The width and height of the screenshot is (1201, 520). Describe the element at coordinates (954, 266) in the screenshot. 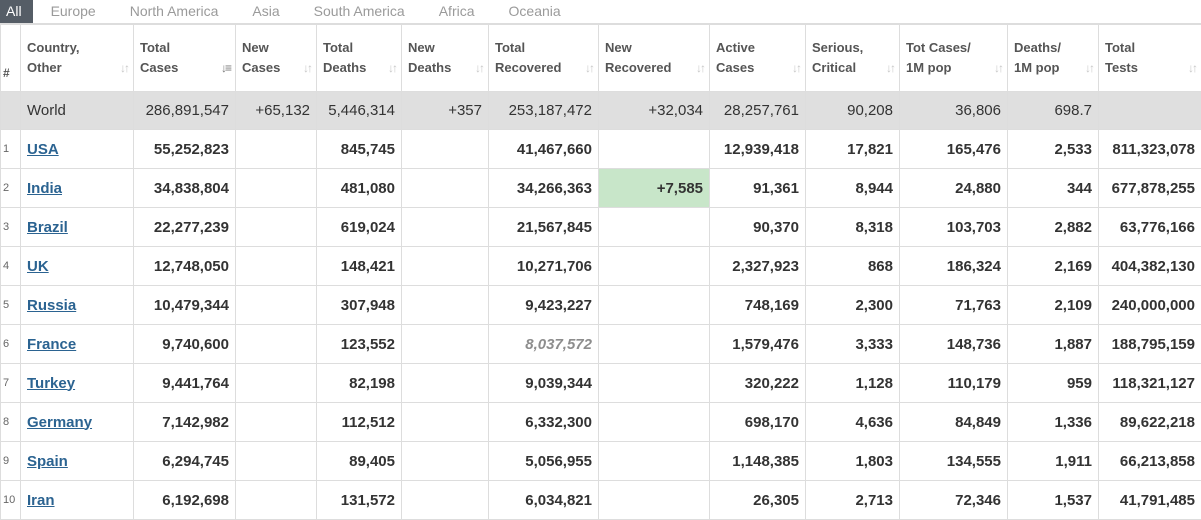

I see `cell-cases-per-million: 186,324` at that location.